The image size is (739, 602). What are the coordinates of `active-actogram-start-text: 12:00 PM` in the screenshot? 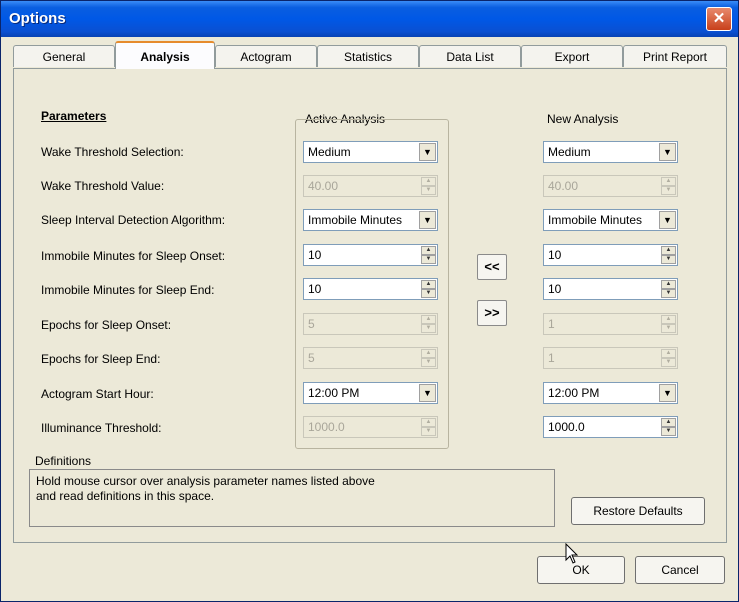 It's located at (334, 393).